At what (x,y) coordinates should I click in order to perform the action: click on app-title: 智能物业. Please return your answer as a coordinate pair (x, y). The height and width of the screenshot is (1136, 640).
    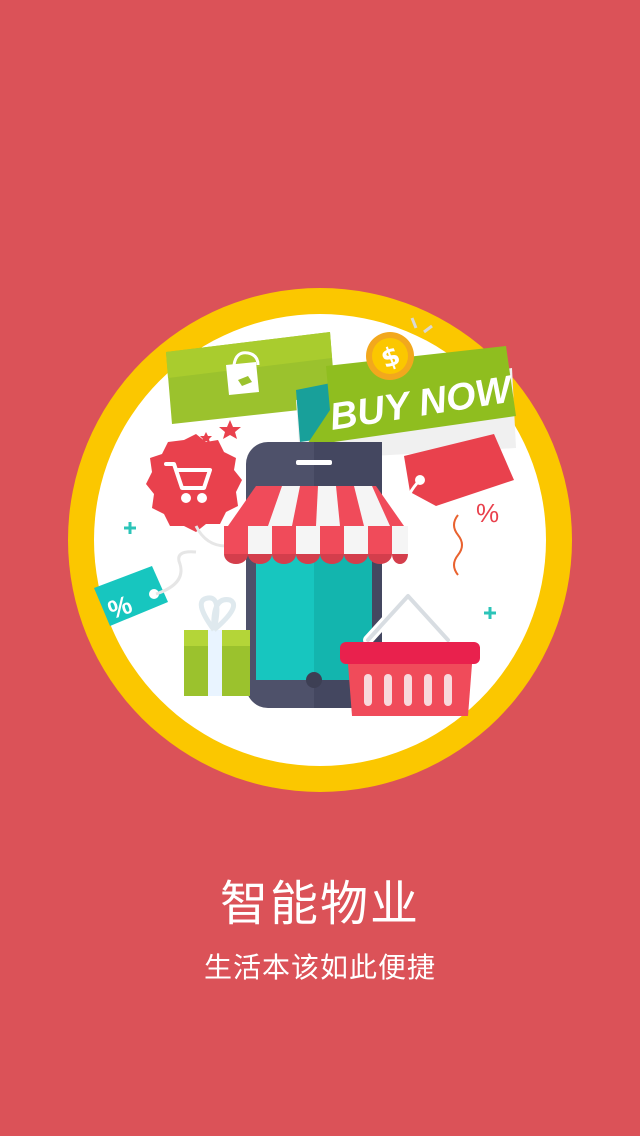
    Looking at the image, I should click on (319, 904).